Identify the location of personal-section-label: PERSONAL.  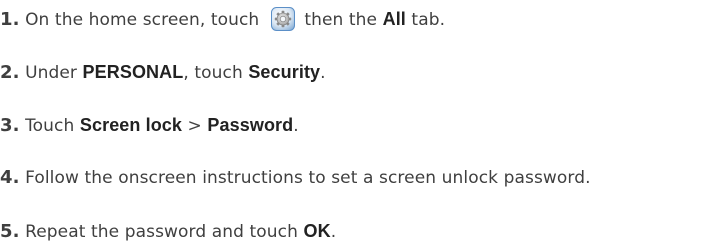
(133, 72).